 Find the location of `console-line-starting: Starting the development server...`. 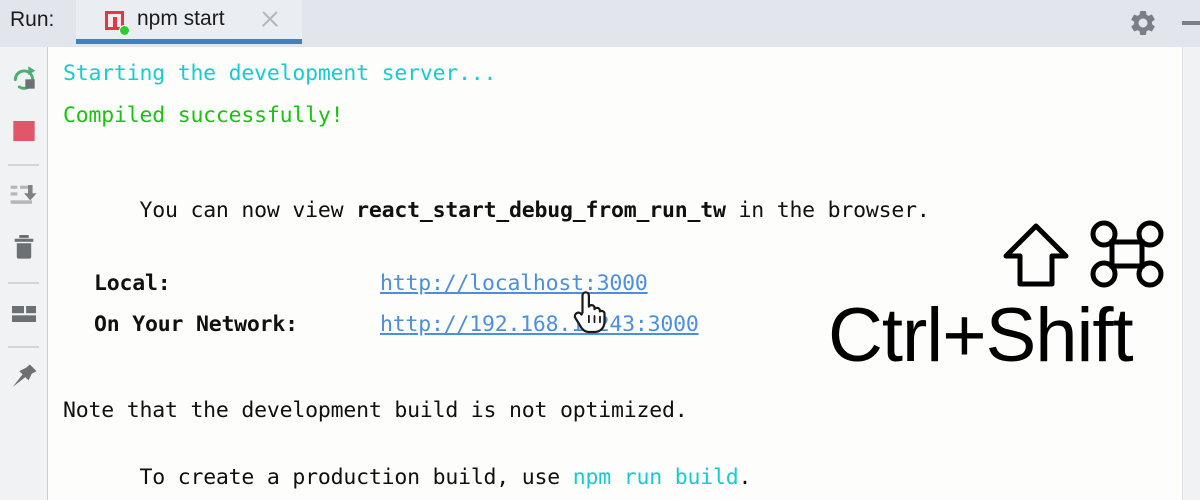

console-line-starting: Starting the development server... is located at coordinates (280, 73).